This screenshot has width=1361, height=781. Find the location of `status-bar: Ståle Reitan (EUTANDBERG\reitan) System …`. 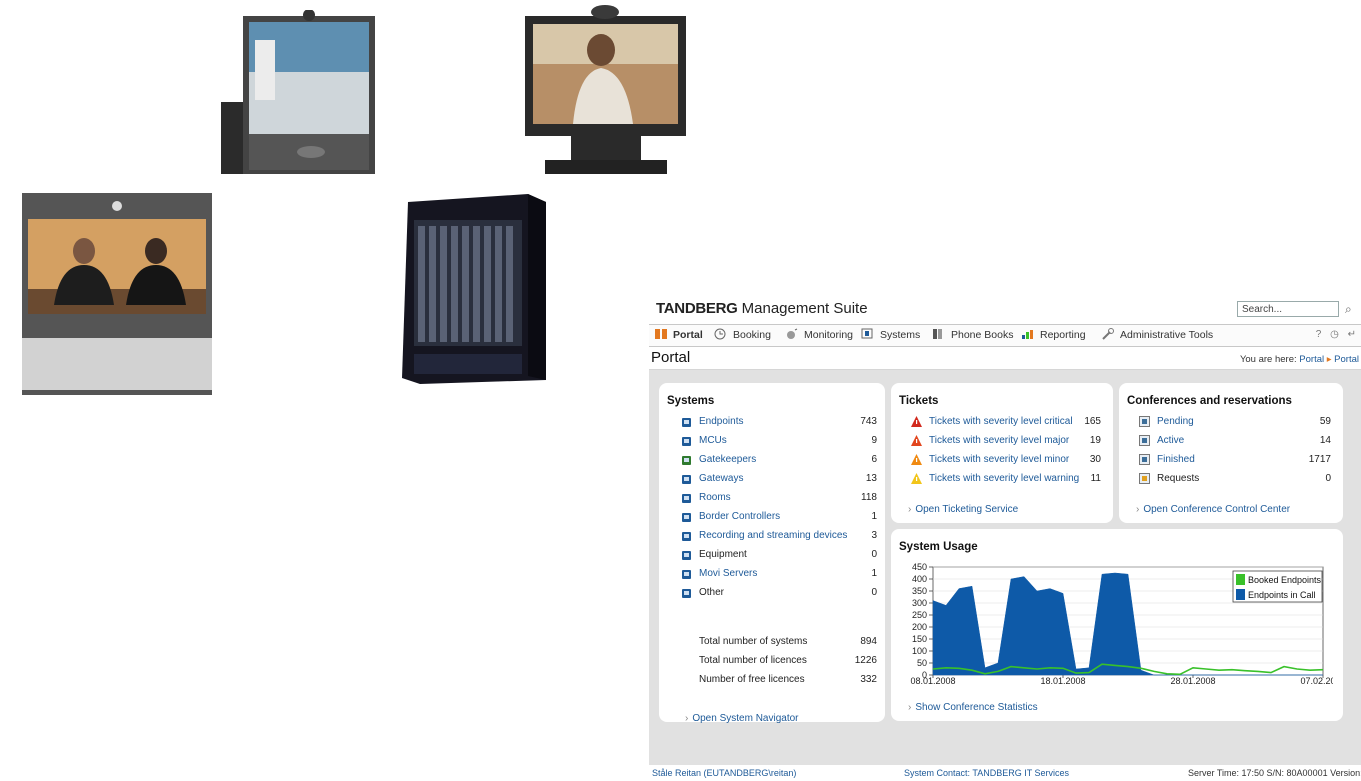

status-bar: Ståle Reitan (EUTANDBERG\reitan) System … is located at coordinates (1005, 774).